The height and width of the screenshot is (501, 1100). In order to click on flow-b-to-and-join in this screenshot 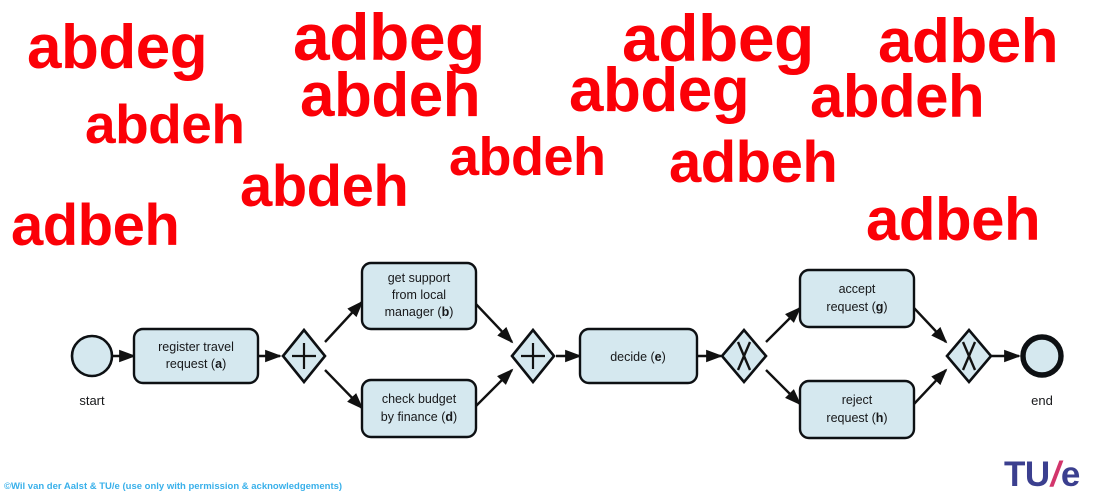, I will do `click(493, 322)`.